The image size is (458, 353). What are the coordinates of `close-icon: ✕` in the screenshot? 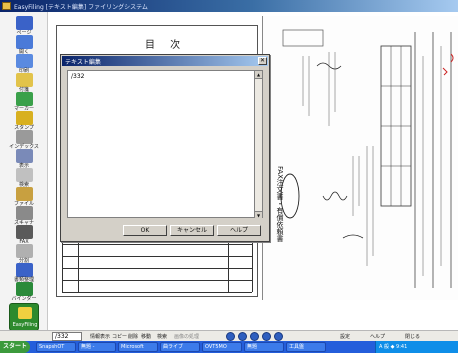 It's located at (262, 61).